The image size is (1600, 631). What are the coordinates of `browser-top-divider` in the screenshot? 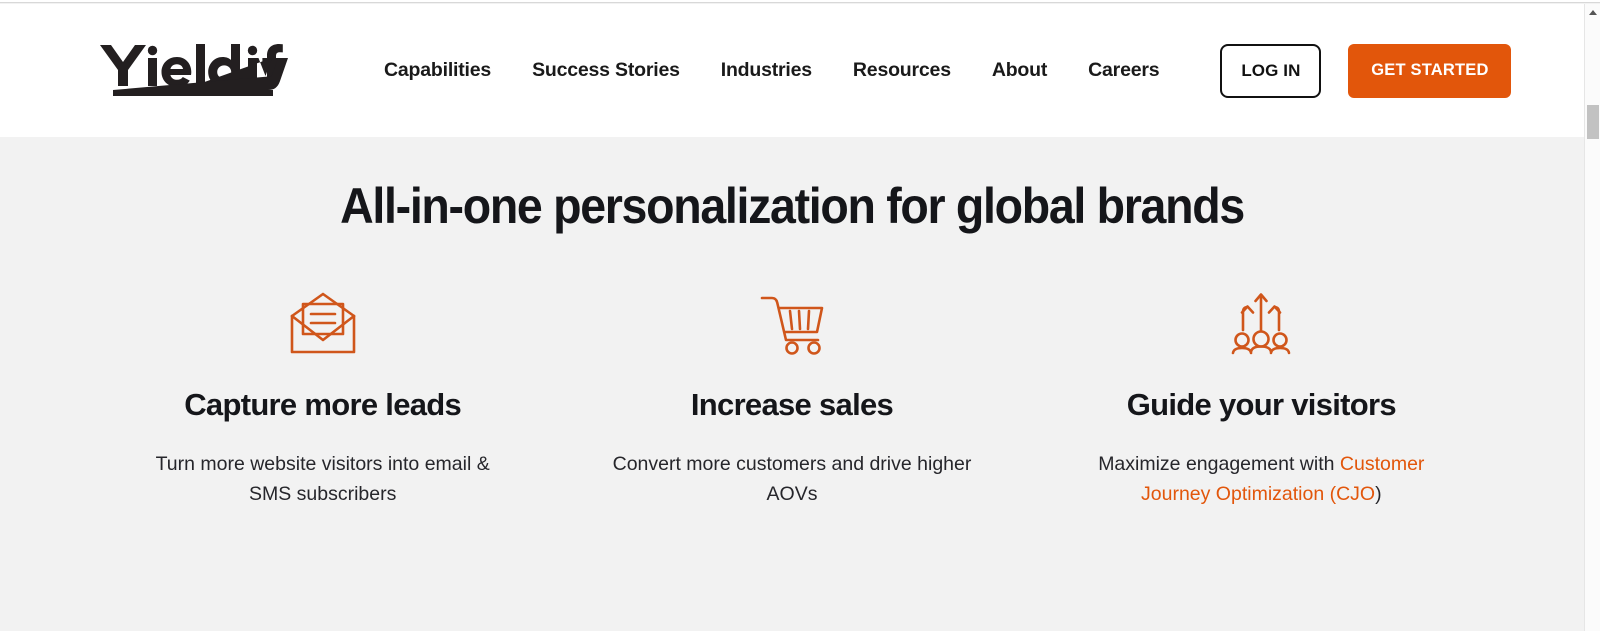 It's located at (800, 1).